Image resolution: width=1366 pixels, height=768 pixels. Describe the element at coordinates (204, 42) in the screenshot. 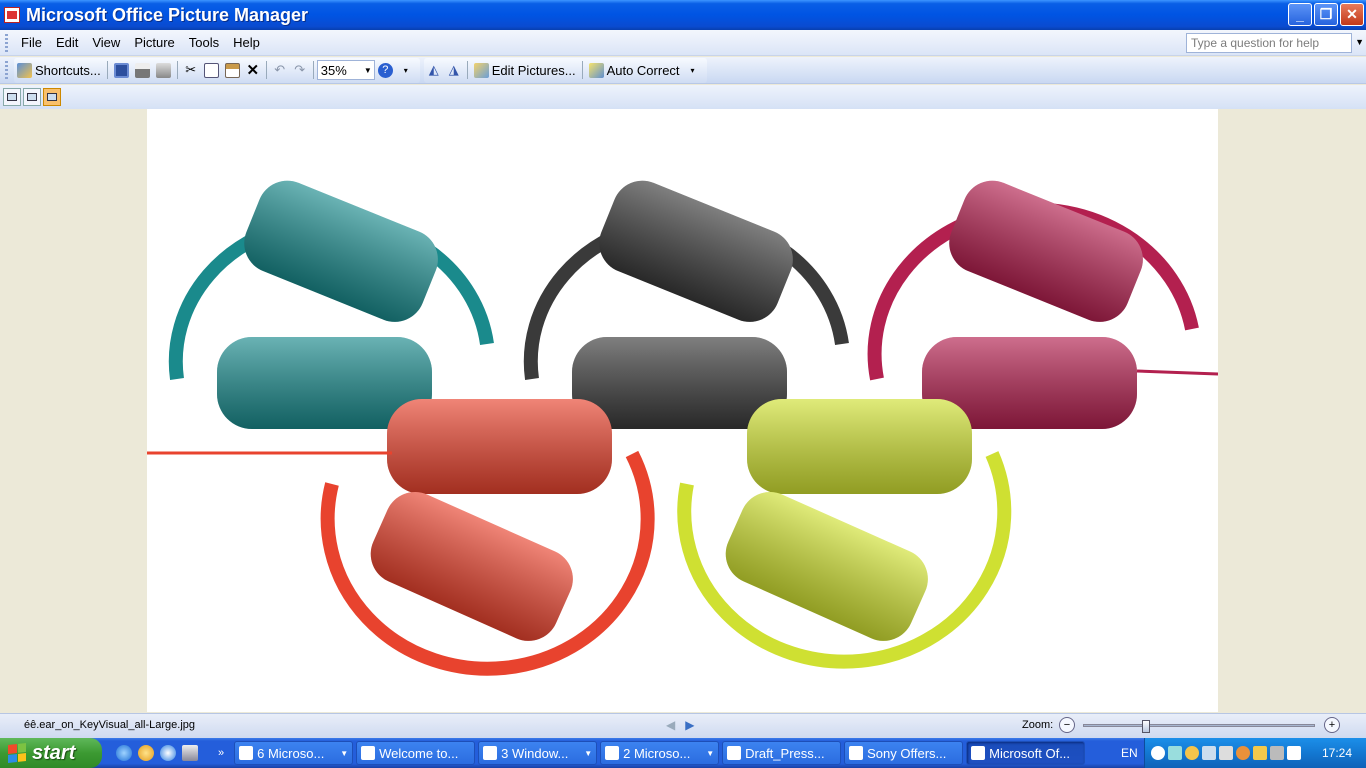

I see `menu-tools: Tools` at that location.